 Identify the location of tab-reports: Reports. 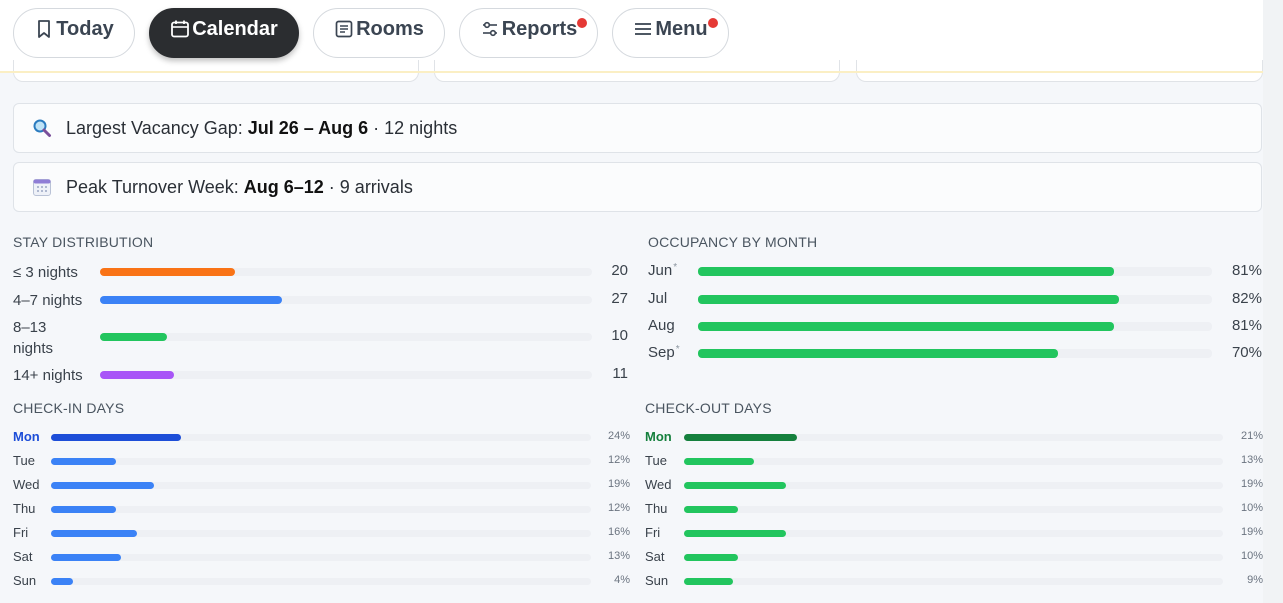
(528, 33).